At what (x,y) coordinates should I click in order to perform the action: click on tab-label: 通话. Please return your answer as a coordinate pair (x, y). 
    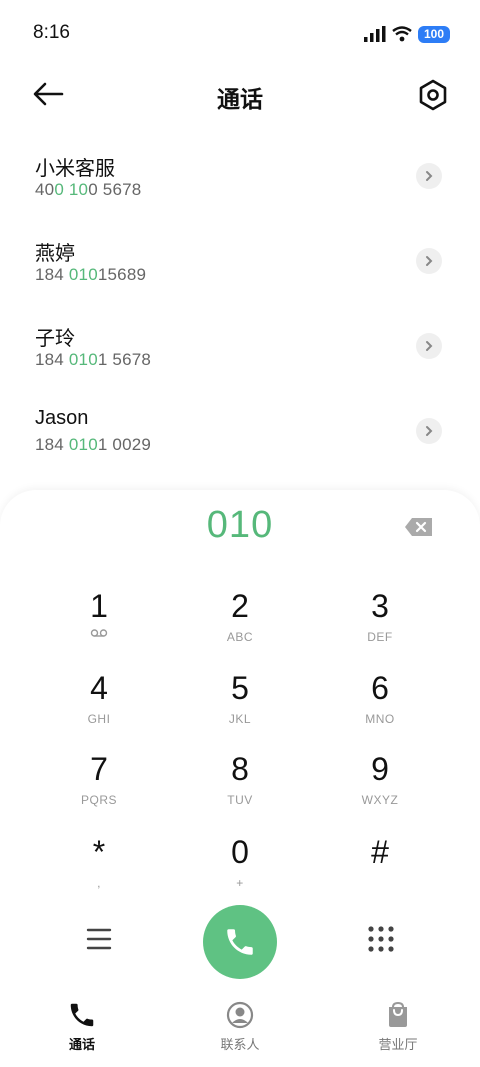
    Looking at the image, I should click on (81, 1044).